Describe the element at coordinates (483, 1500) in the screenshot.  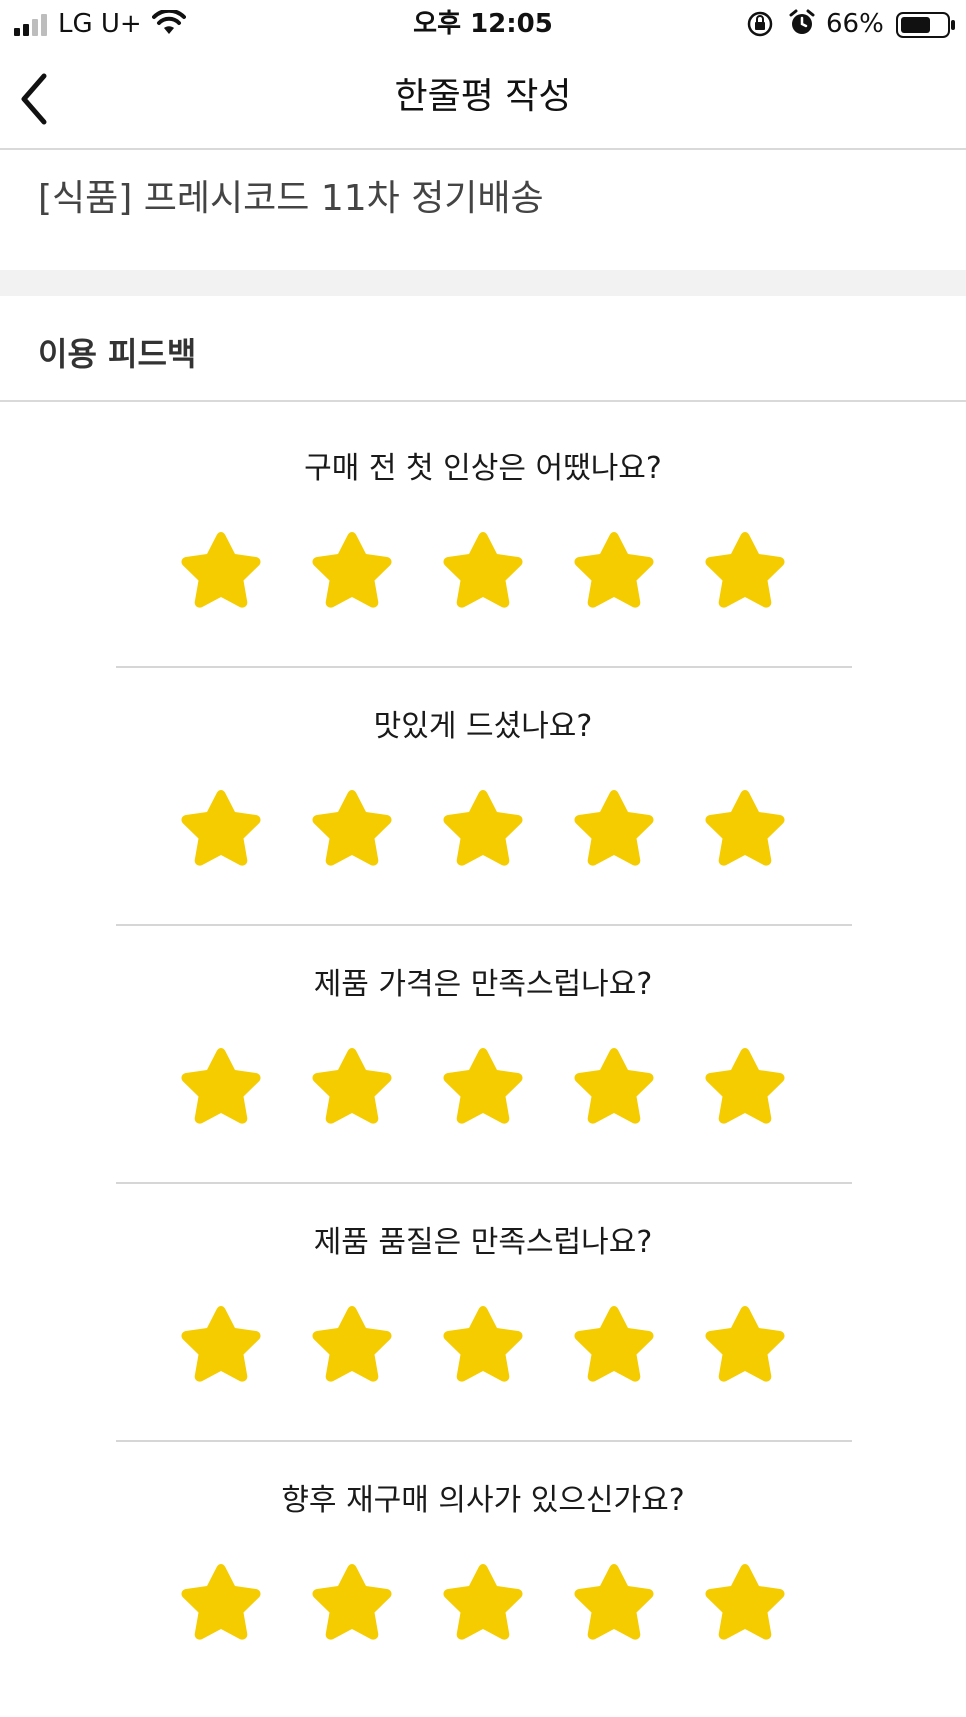
I see `question-text: 향후 재구매 의사가 있으신가요?` at that location.